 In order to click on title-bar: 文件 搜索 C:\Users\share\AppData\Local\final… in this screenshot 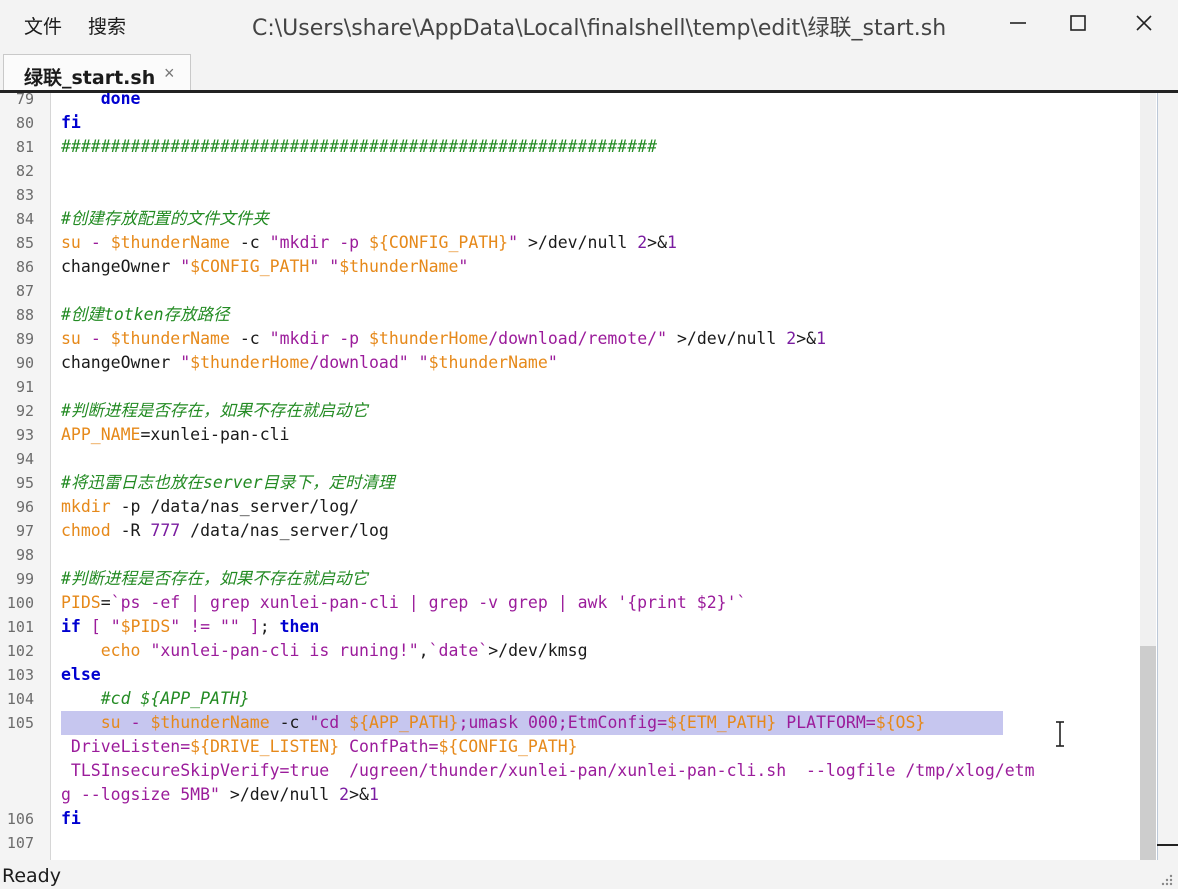, I will do `click(589, 24)`.